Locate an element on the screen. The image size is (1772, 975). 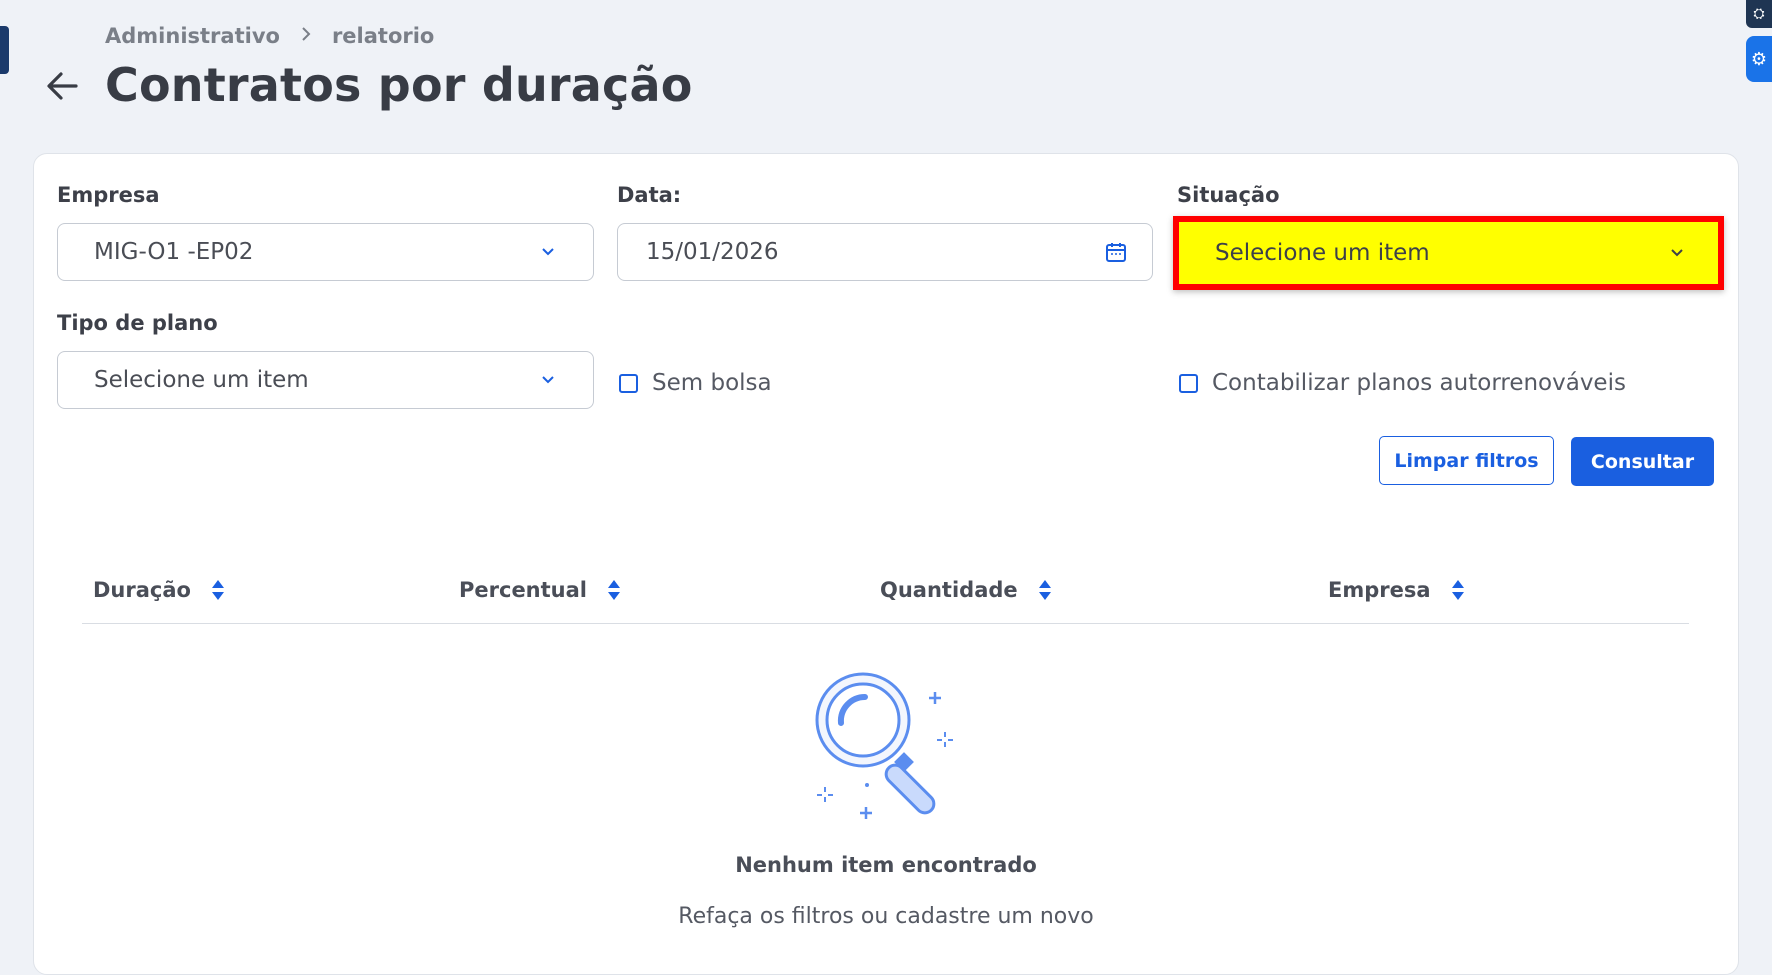
empty-state-title: Nenhum item encontrado is located at coordinates (886, 865).